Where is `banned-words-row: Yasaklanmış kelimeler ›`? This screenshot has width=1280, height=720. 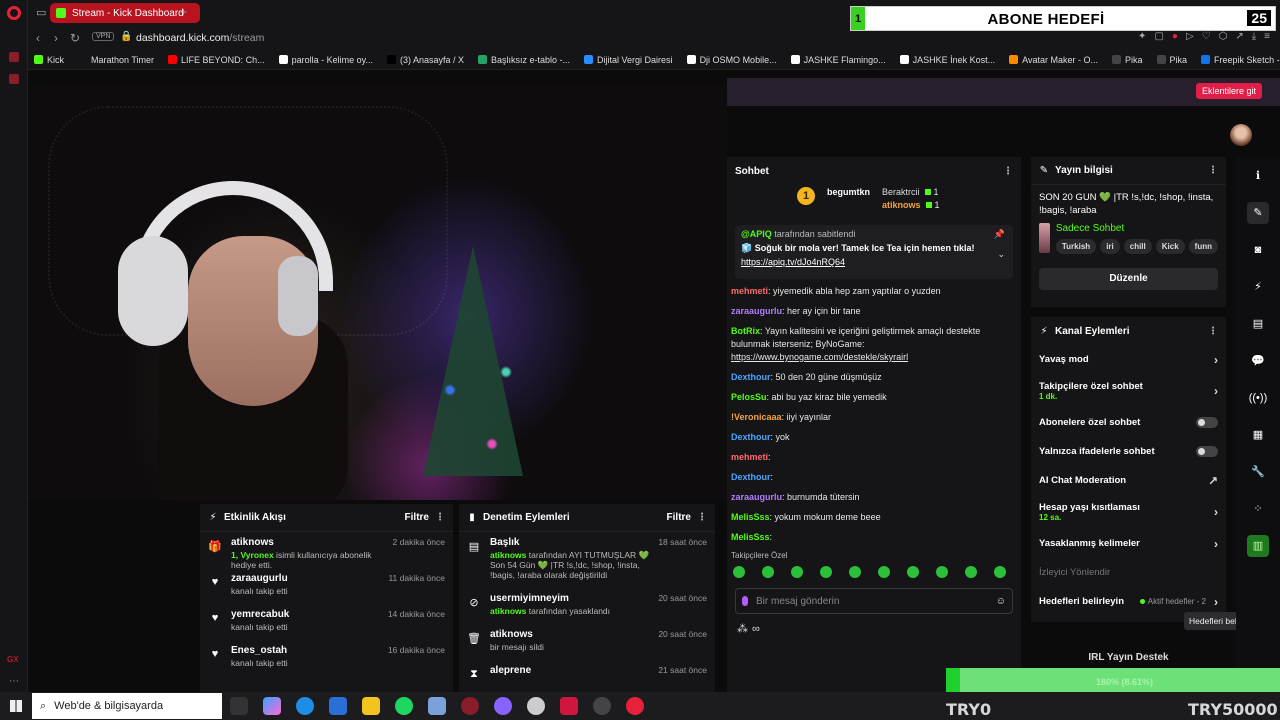 banned-words-row: Yasaklanmış kelimeler › is located at coordinates (1128, 543).